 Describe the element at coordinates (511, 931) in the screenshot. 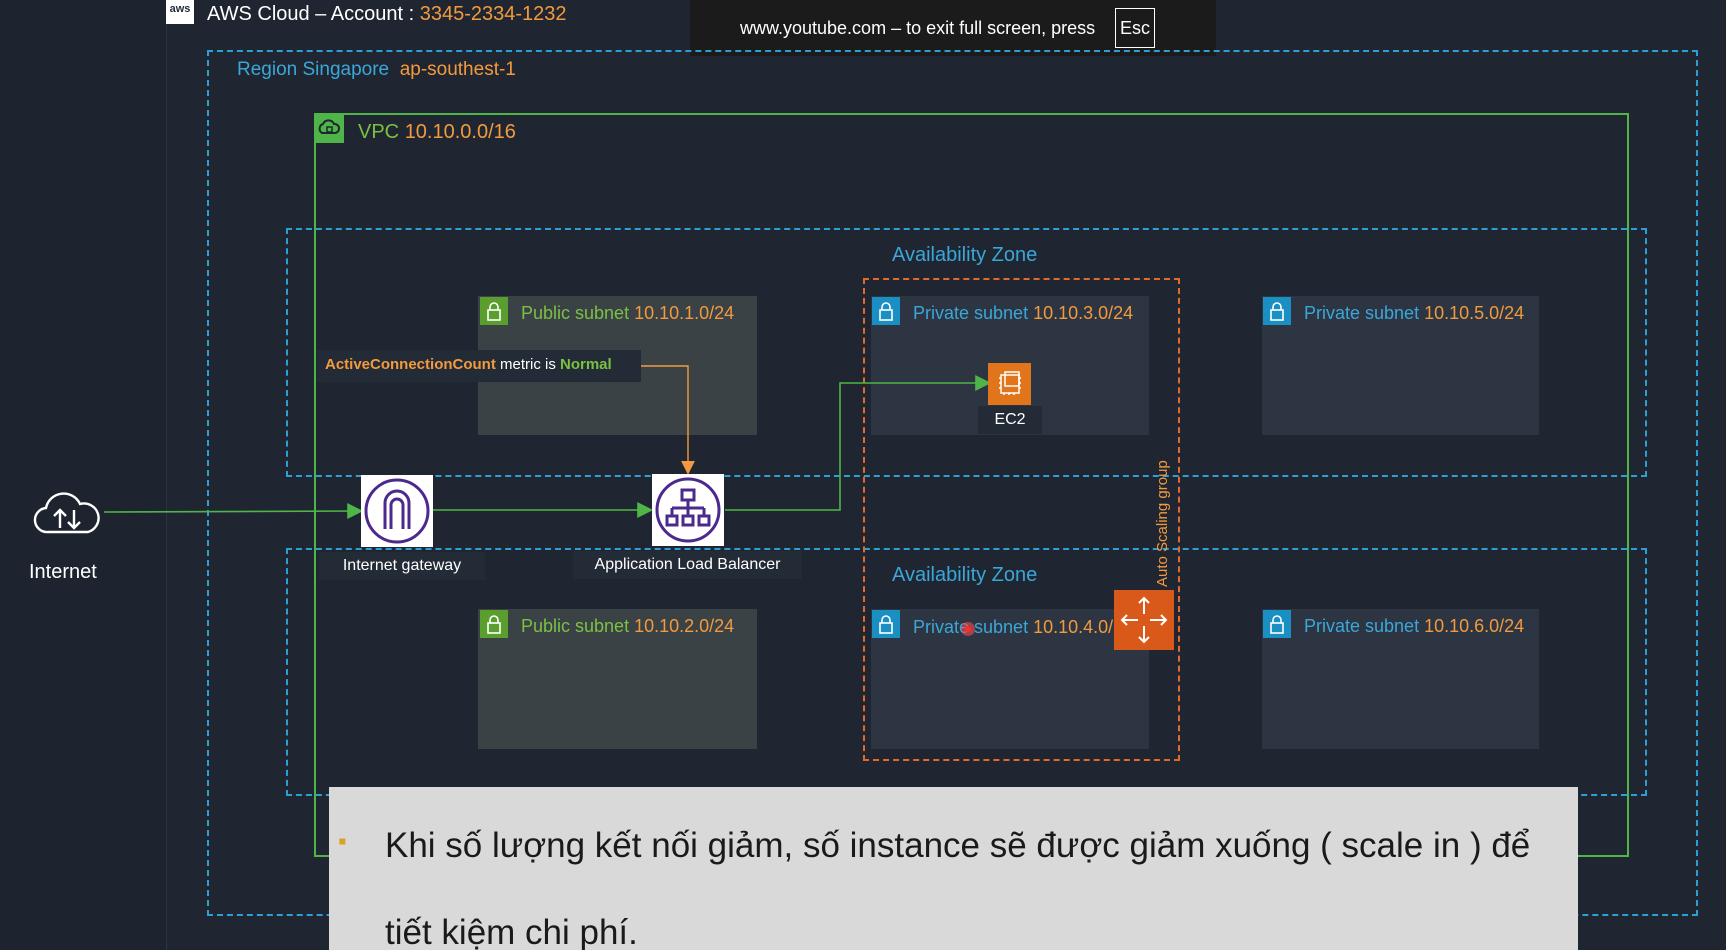

I see `caption-line-2: tiết kiệm chi phí.` at that location.